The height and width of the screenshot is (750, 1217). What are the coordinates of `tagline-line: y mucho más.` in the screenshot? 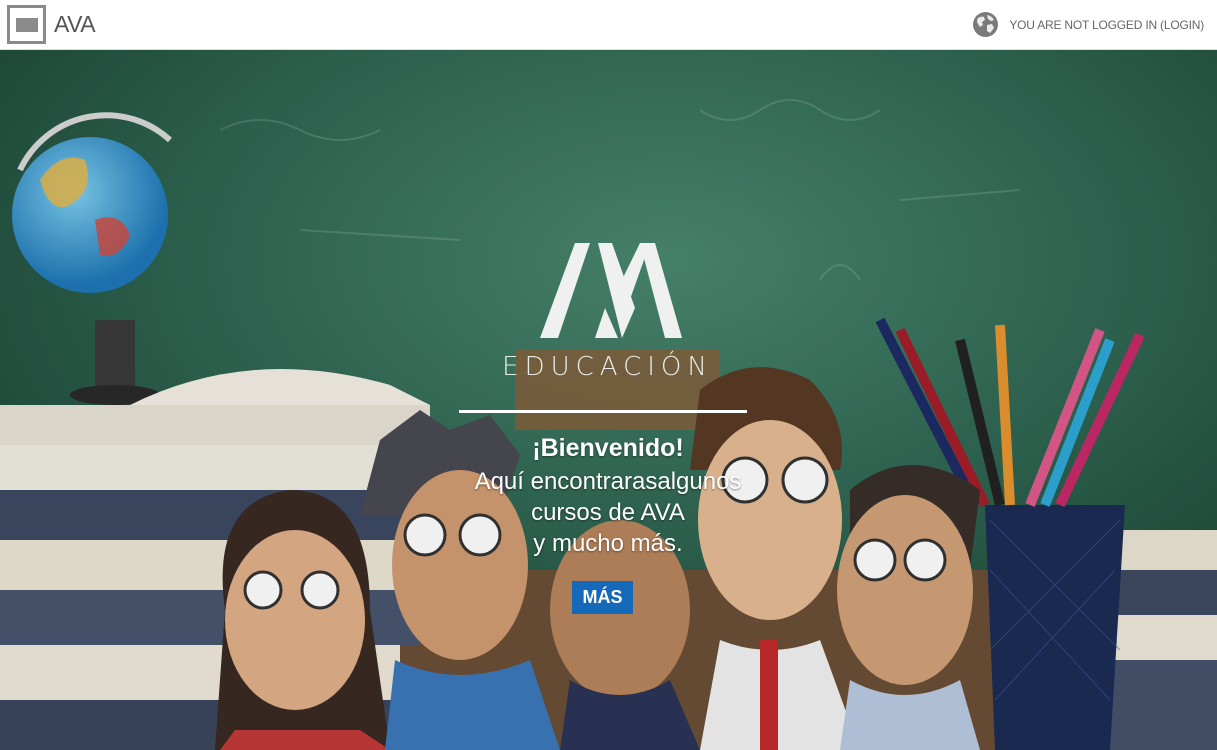 It's located at (608, 543).